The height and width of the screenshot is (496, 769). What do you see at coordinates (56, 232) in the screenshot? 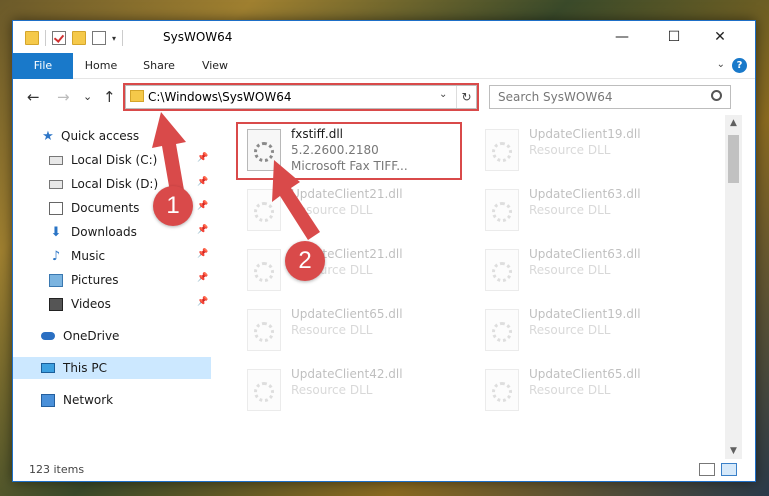
I see `download-icon: ⬇` at bounding box center [56, 232].